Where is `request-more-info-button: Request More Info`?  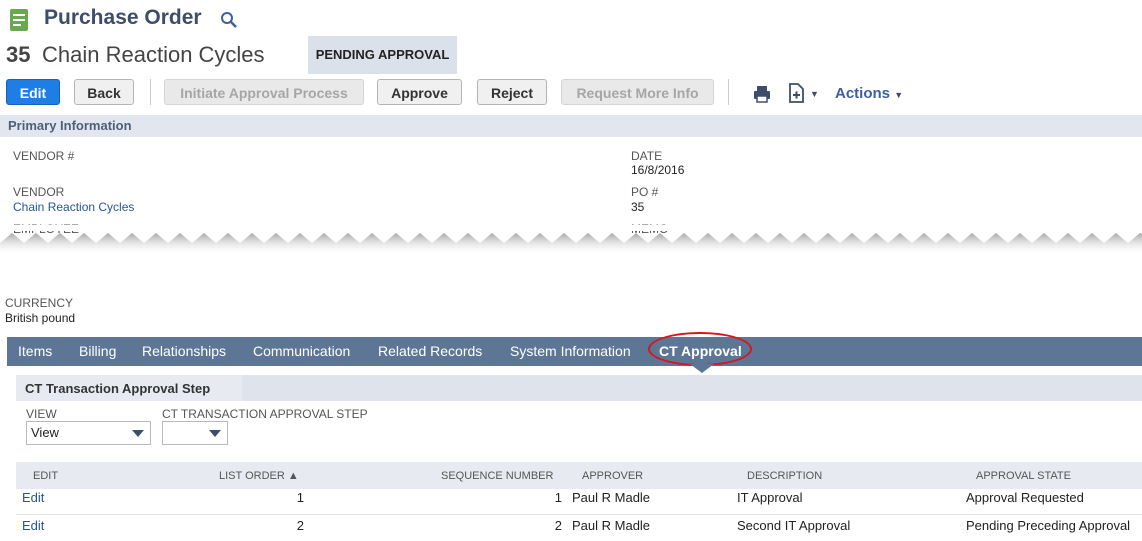 request-more-info-button: Request More Info is located at coordinates (637, 92).